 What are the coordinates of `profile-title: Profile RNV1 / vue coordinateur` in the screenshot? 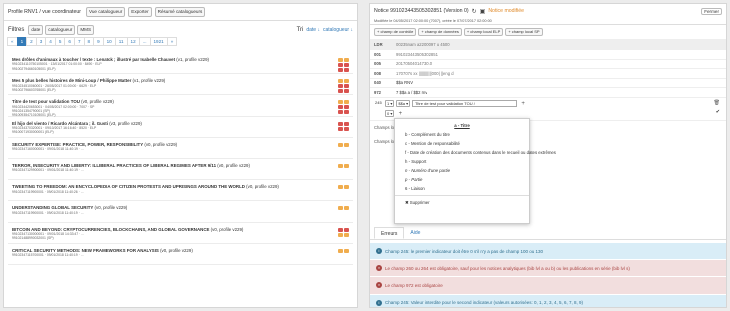 It's located at (44, 12).